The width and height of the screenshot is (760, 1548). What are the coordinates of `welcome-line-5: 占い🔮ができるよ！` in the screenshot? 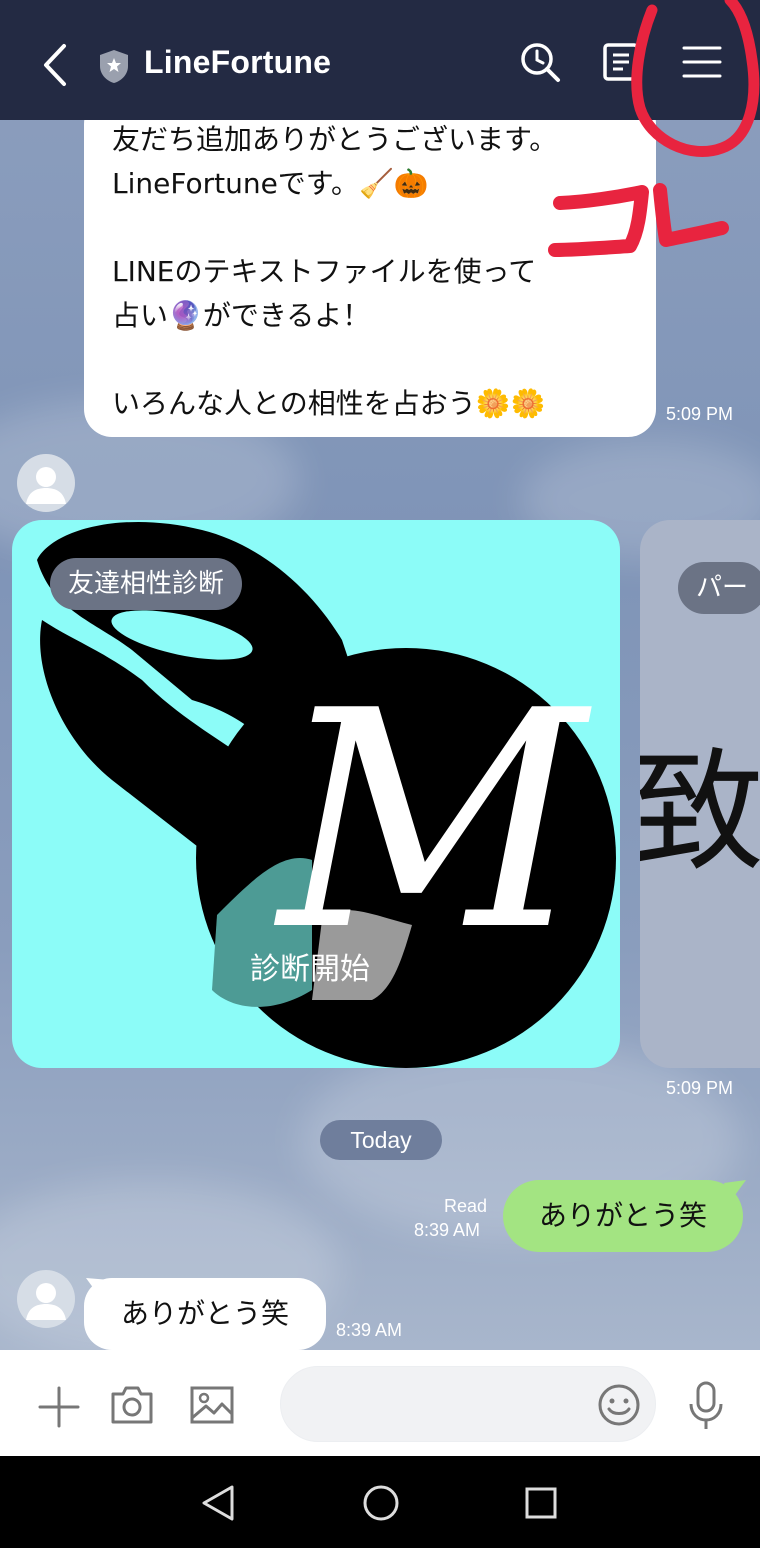 It's located at (241, 315).